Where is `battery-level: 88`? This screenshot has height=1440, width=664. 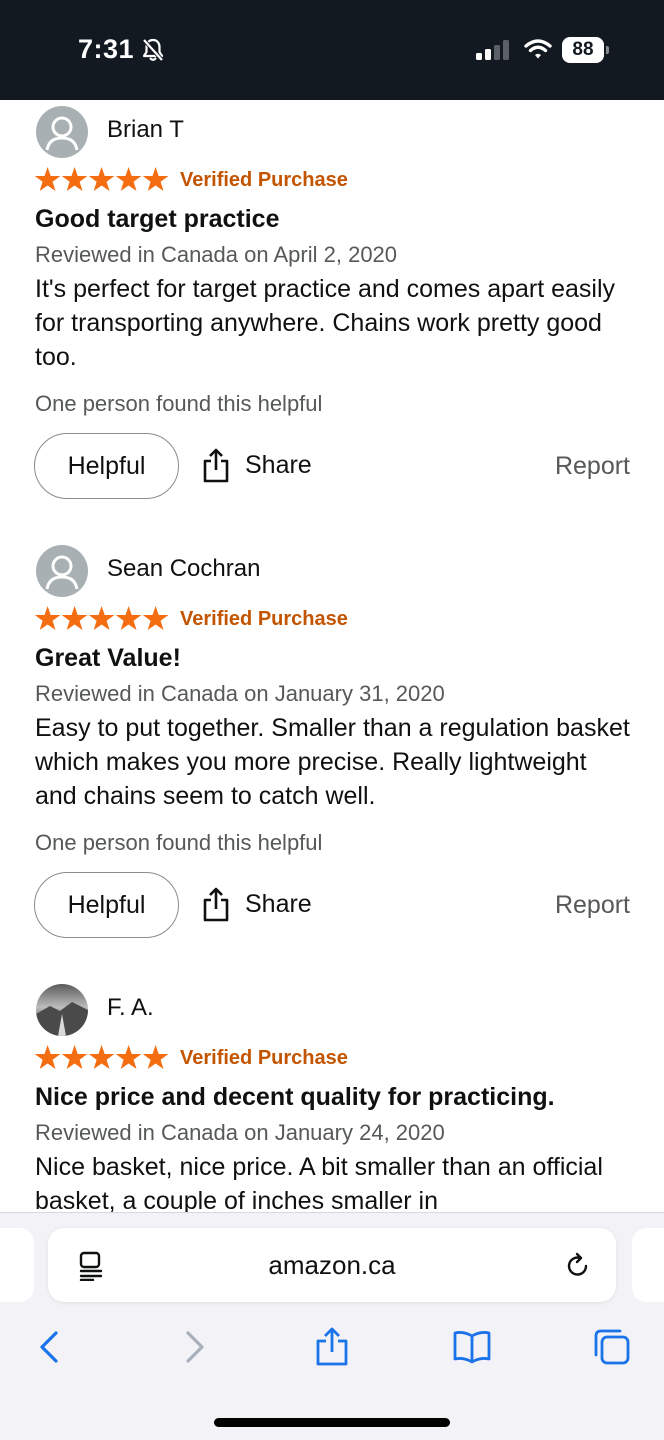 battery-level: 88 is located at coordinates (583, 49).